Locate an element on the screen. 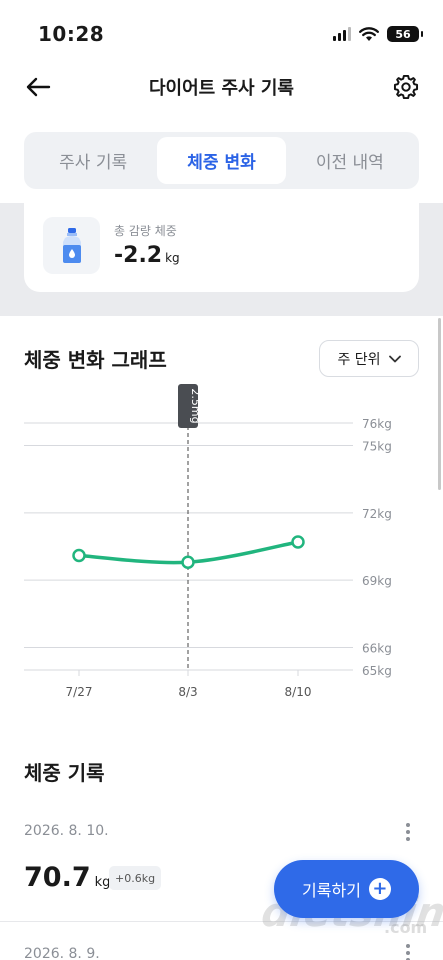  records-title: 체중 기록 is located at coordinates (64, 773).